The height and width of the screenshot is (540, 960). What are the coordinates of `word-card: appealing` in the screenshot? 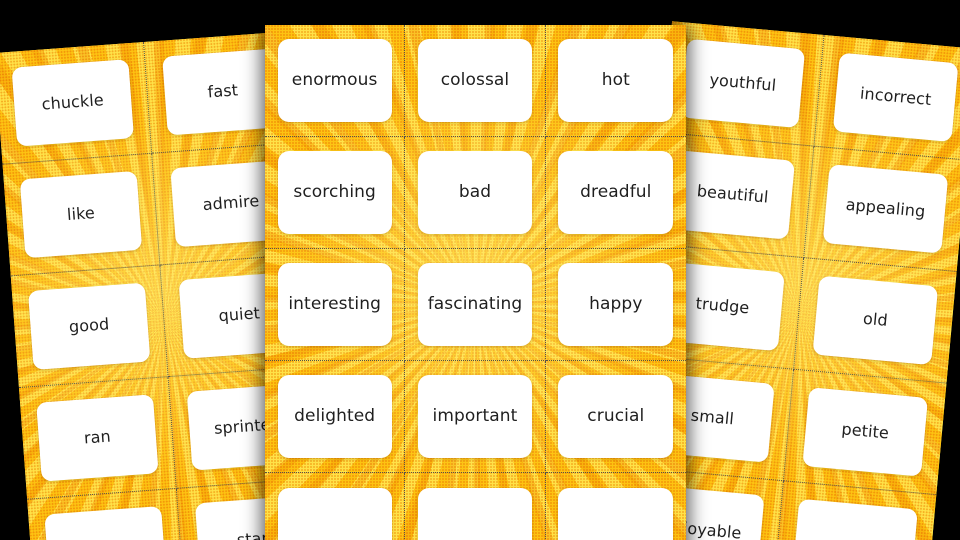 It's located at (885, 209).